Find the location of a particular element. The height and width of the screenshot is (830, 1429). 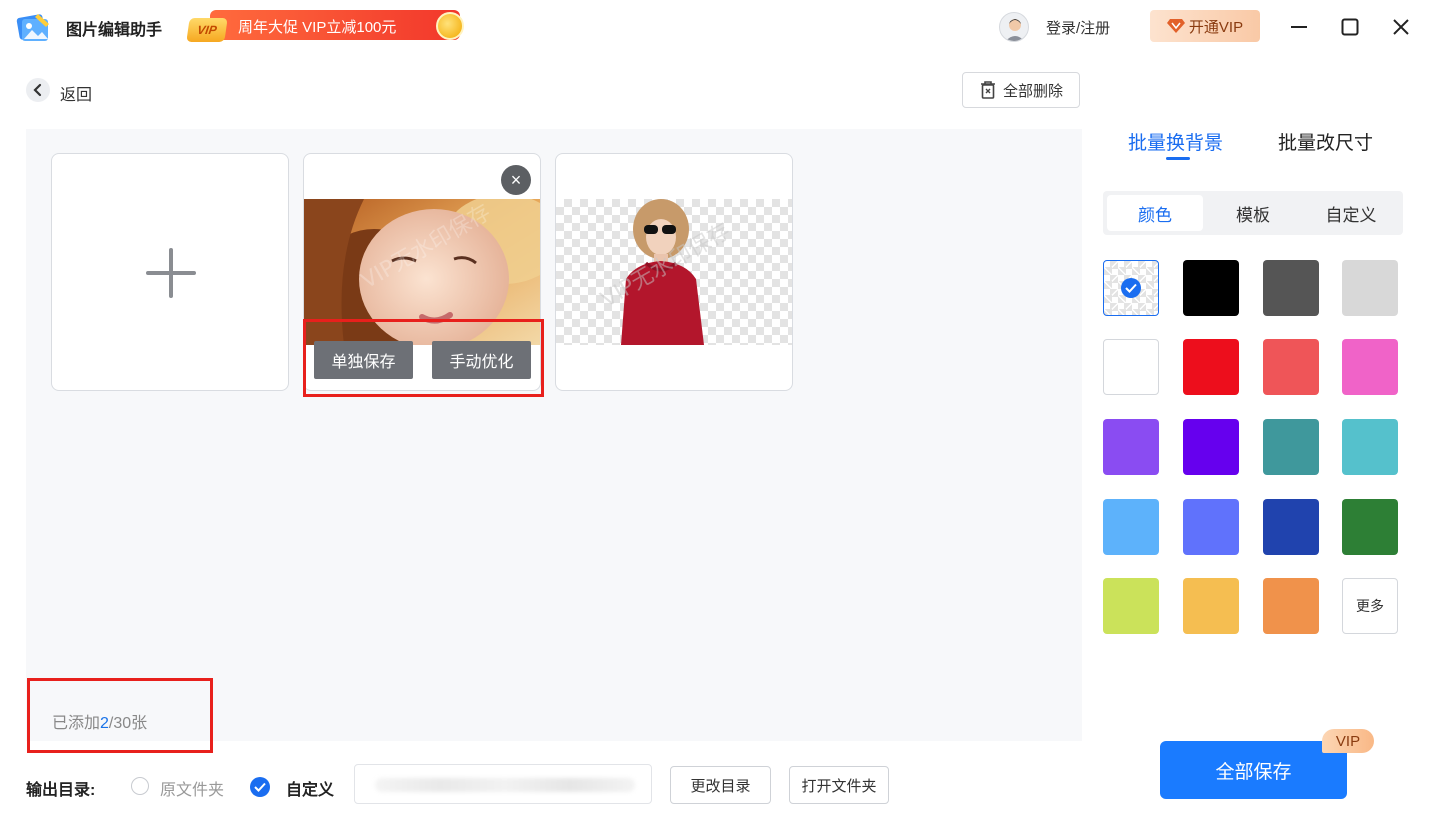

seg-color: 颜色 is located at coordinates (1155, 213).